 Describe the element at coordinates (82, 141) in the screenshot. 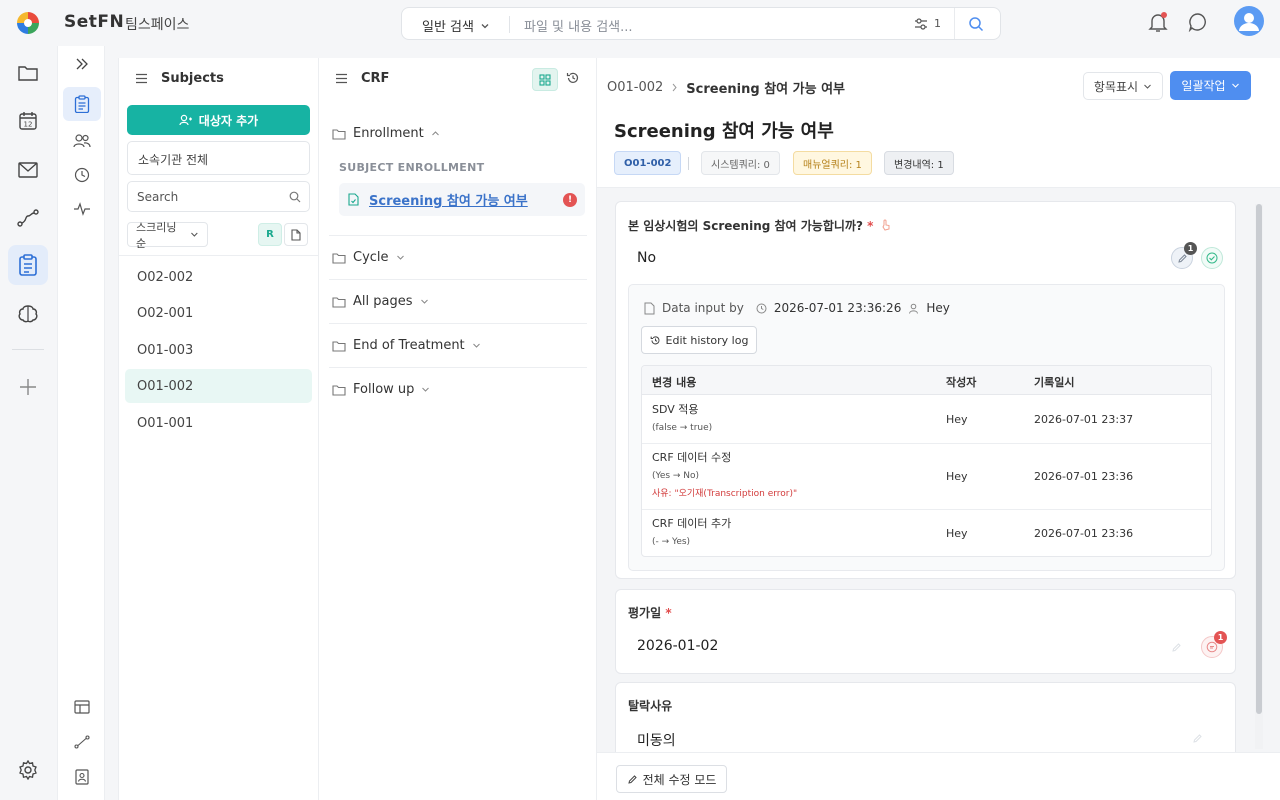

I see `module-users` at that location.